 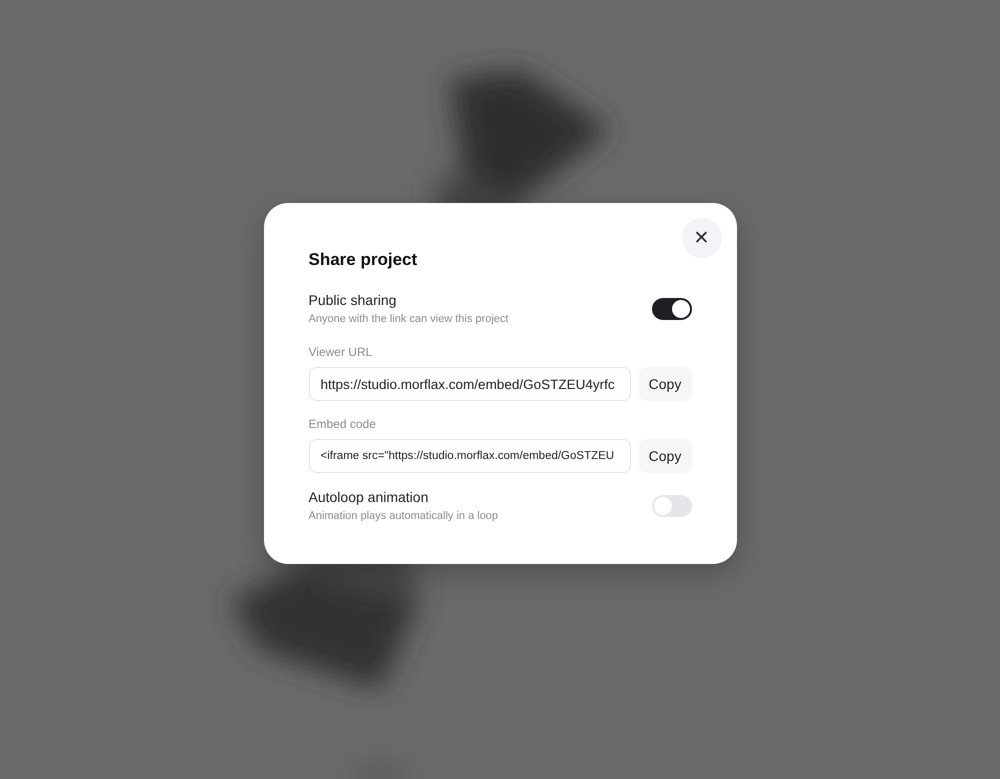 What do you see at coordinates (342, 424) in the screenshot?
I see `field-label: Embed code` at bounding box center [342, 424].